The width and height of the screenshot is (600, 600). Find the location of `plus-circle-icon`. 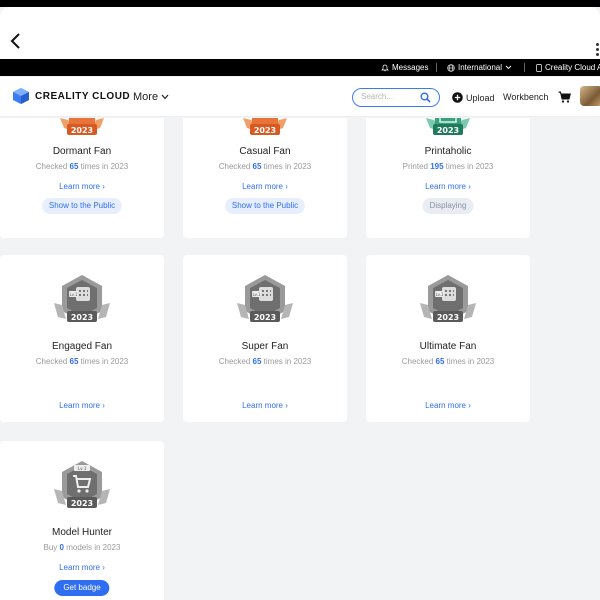

plus-circle-icon is located at coordinates (457, 97).